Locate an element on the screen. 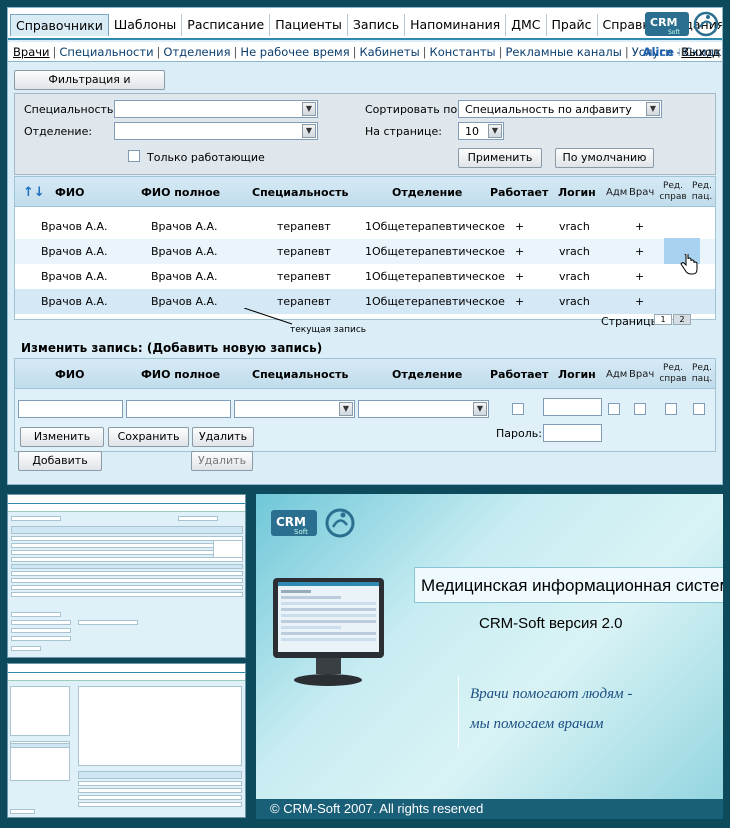  specialty-edit-select: ▼ is located at coordinates (294, 409).